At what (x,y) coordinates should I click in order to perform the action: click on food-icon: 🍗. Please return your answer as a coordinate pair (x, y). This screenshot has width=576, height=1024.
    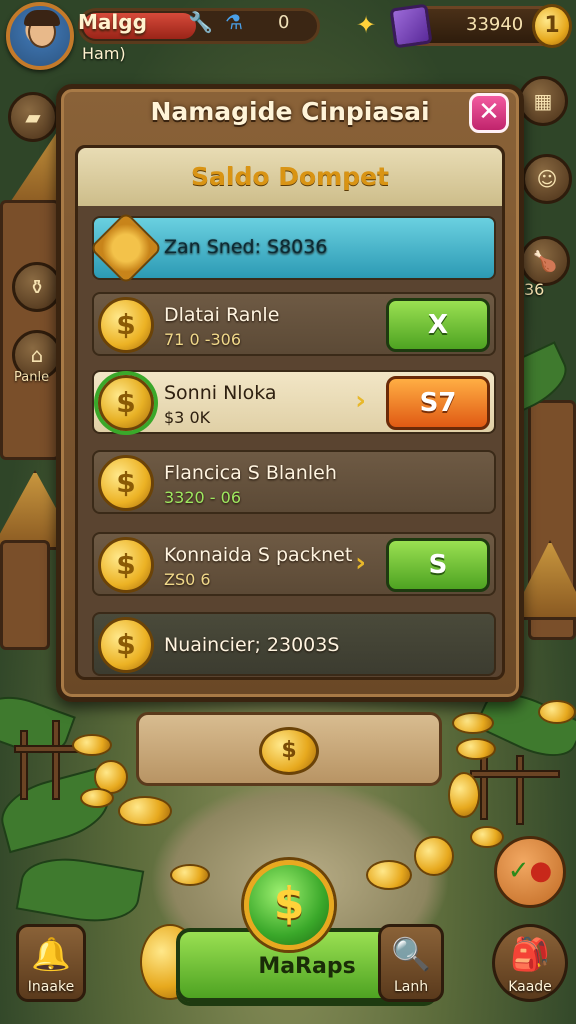
    Looking at the image, I should click on (545, 261).